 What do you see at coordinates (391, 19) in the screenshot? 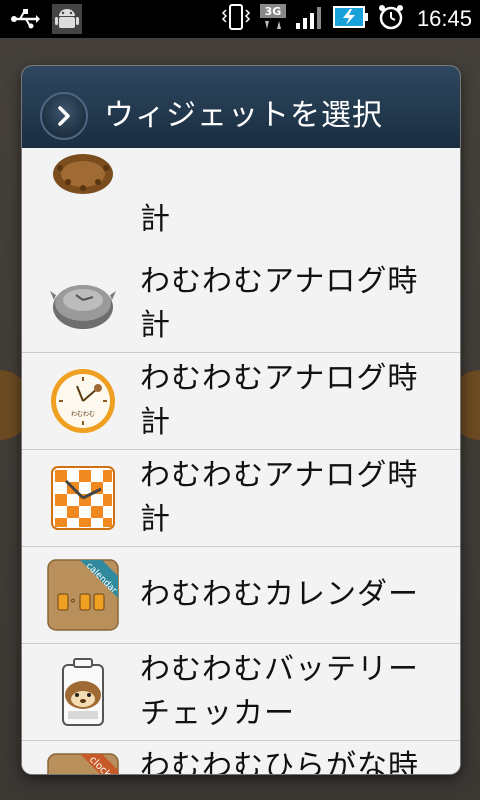
I see `alarm-icon` at bounding box center [391, 19].